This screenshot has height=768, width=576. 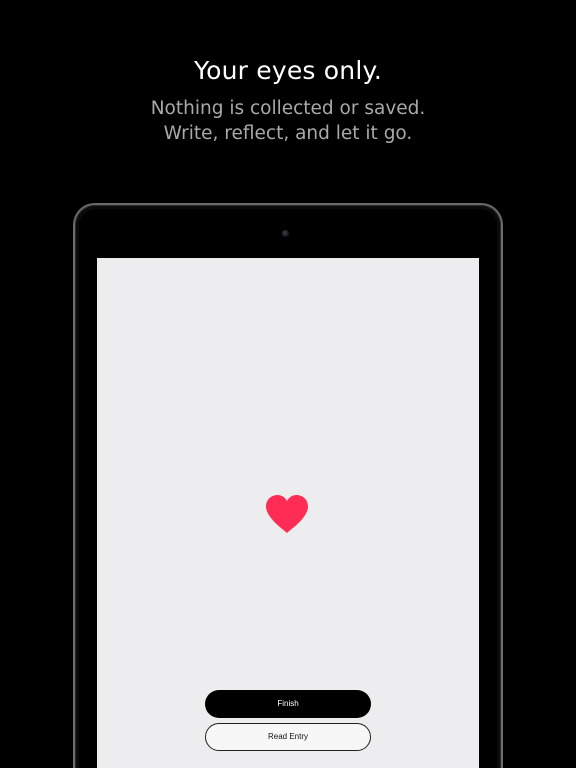 What do you see at coordinates (288, 108) in the screenshot?
I see `promo-subline-1: Nothing is collected or saved.` at bounding box center [288, 108].